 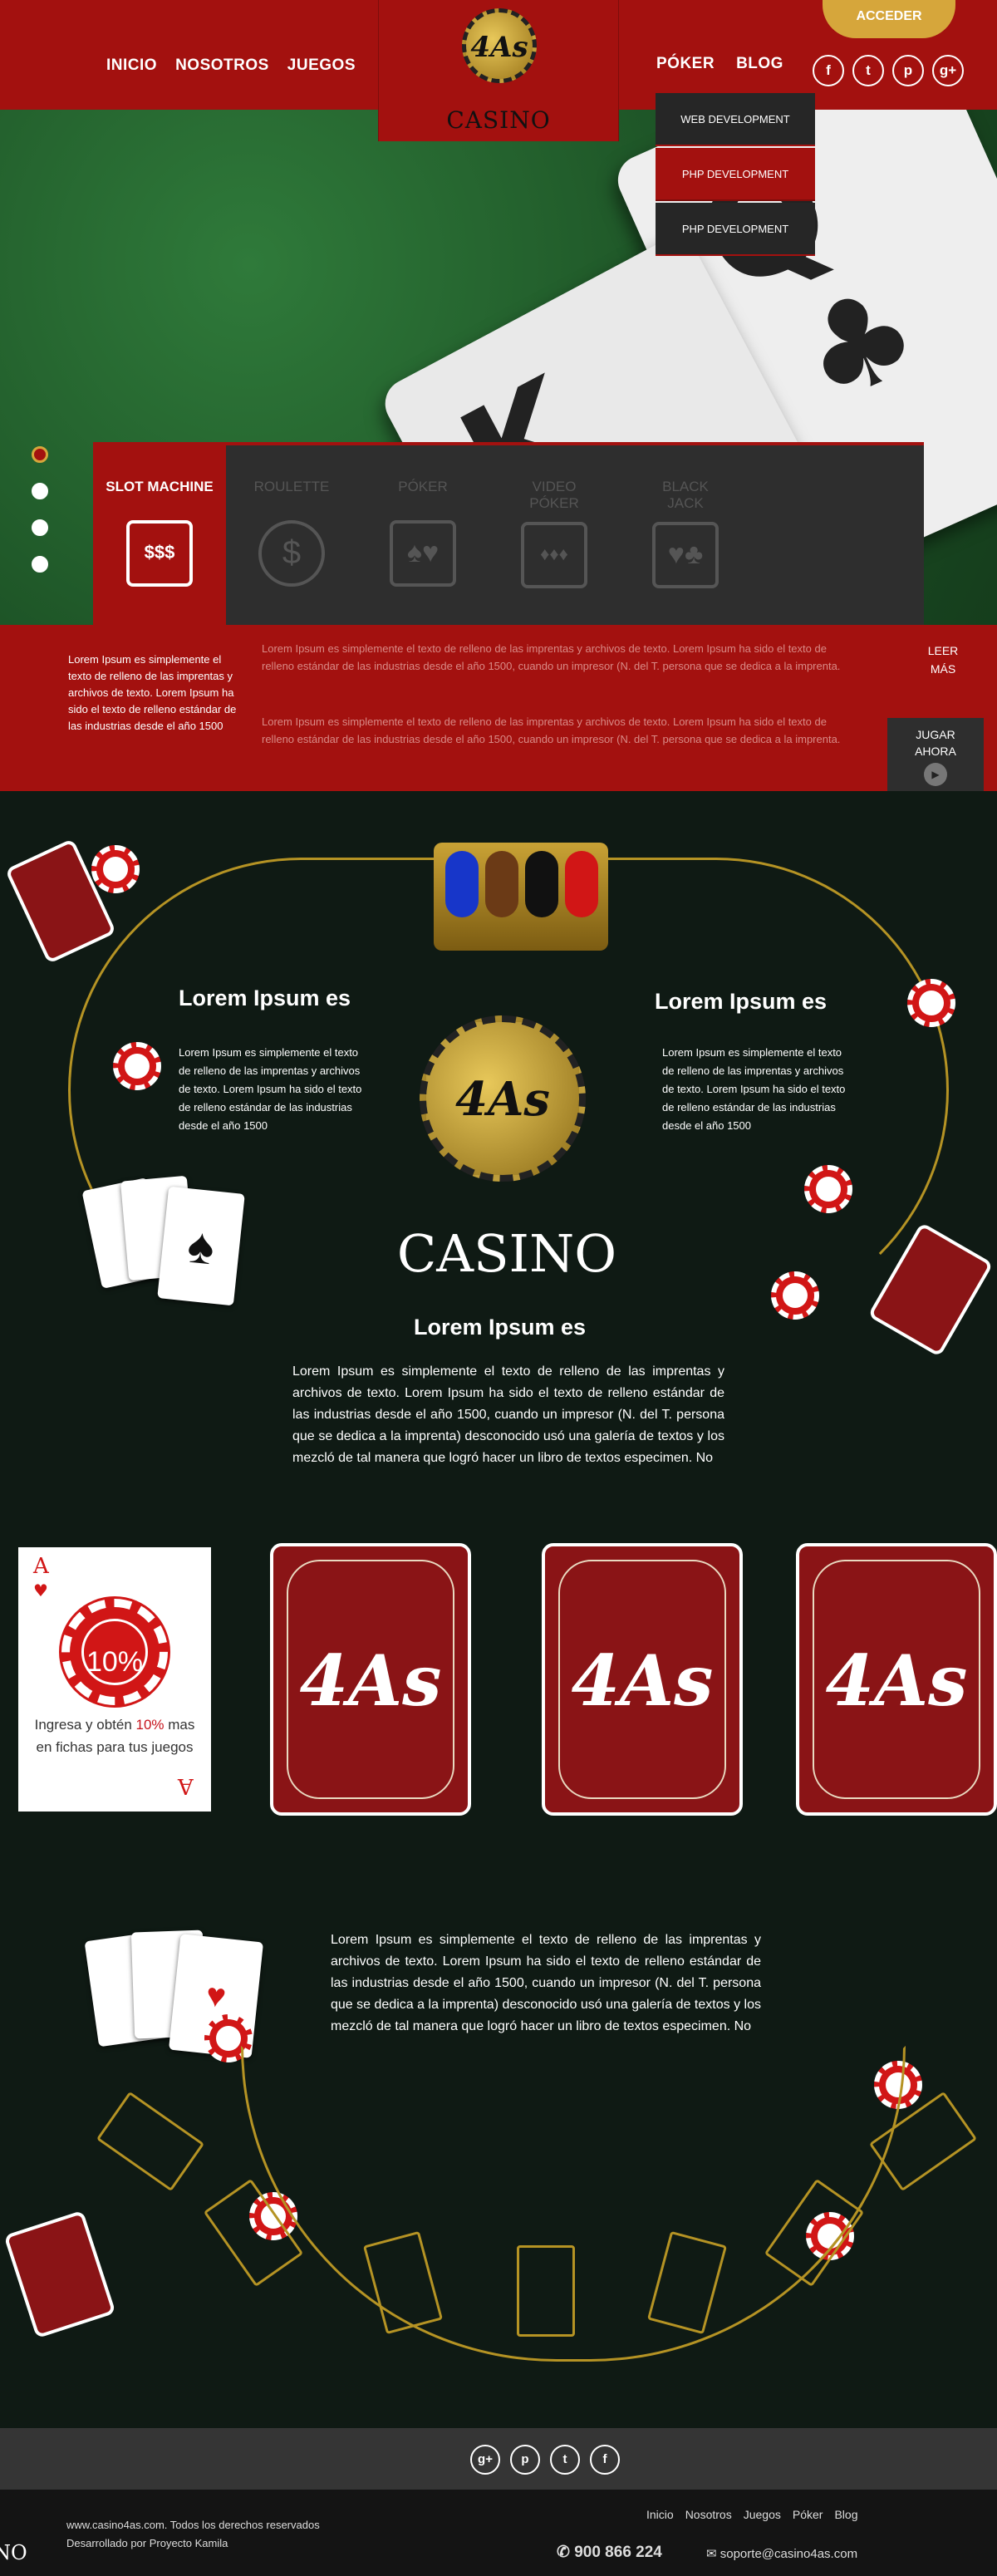 I want to click on nav-blog: BLOG, so click(x=759, y=64).